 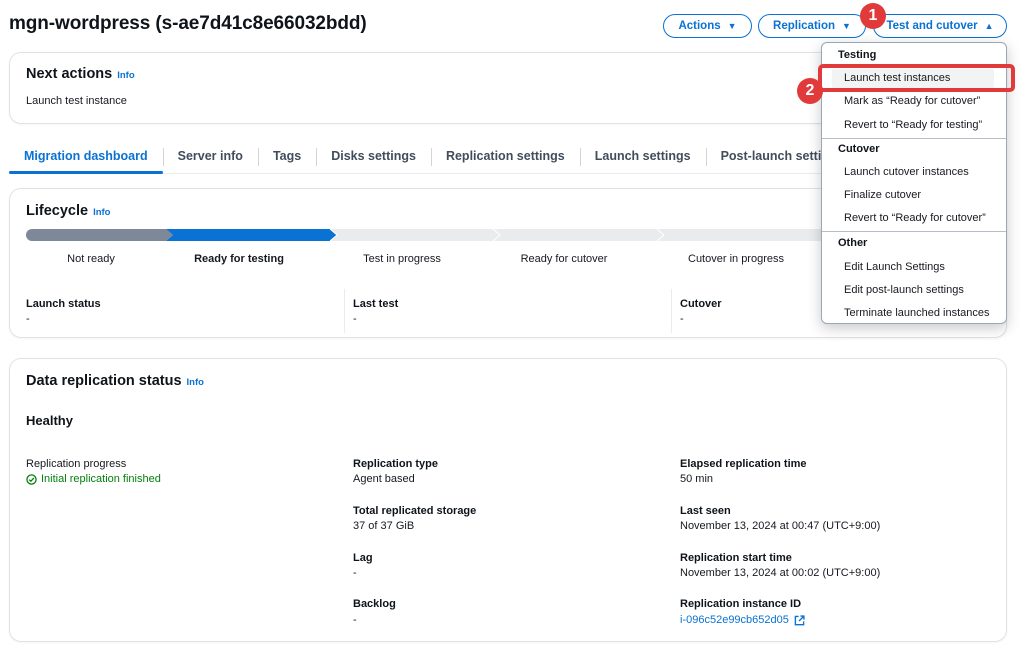 I want to click on menu-item-mark-ready-for-cutover: Mark as “Ready for cutover”, so click(x=912, y=101).